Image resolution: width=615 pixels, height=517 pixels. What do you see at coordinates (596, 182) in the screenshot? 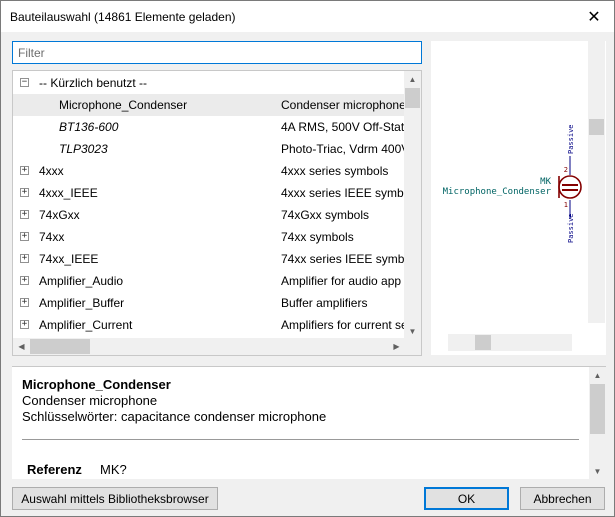
I see `preview-vertical-scrollbar` at bounding box center [596, 182].